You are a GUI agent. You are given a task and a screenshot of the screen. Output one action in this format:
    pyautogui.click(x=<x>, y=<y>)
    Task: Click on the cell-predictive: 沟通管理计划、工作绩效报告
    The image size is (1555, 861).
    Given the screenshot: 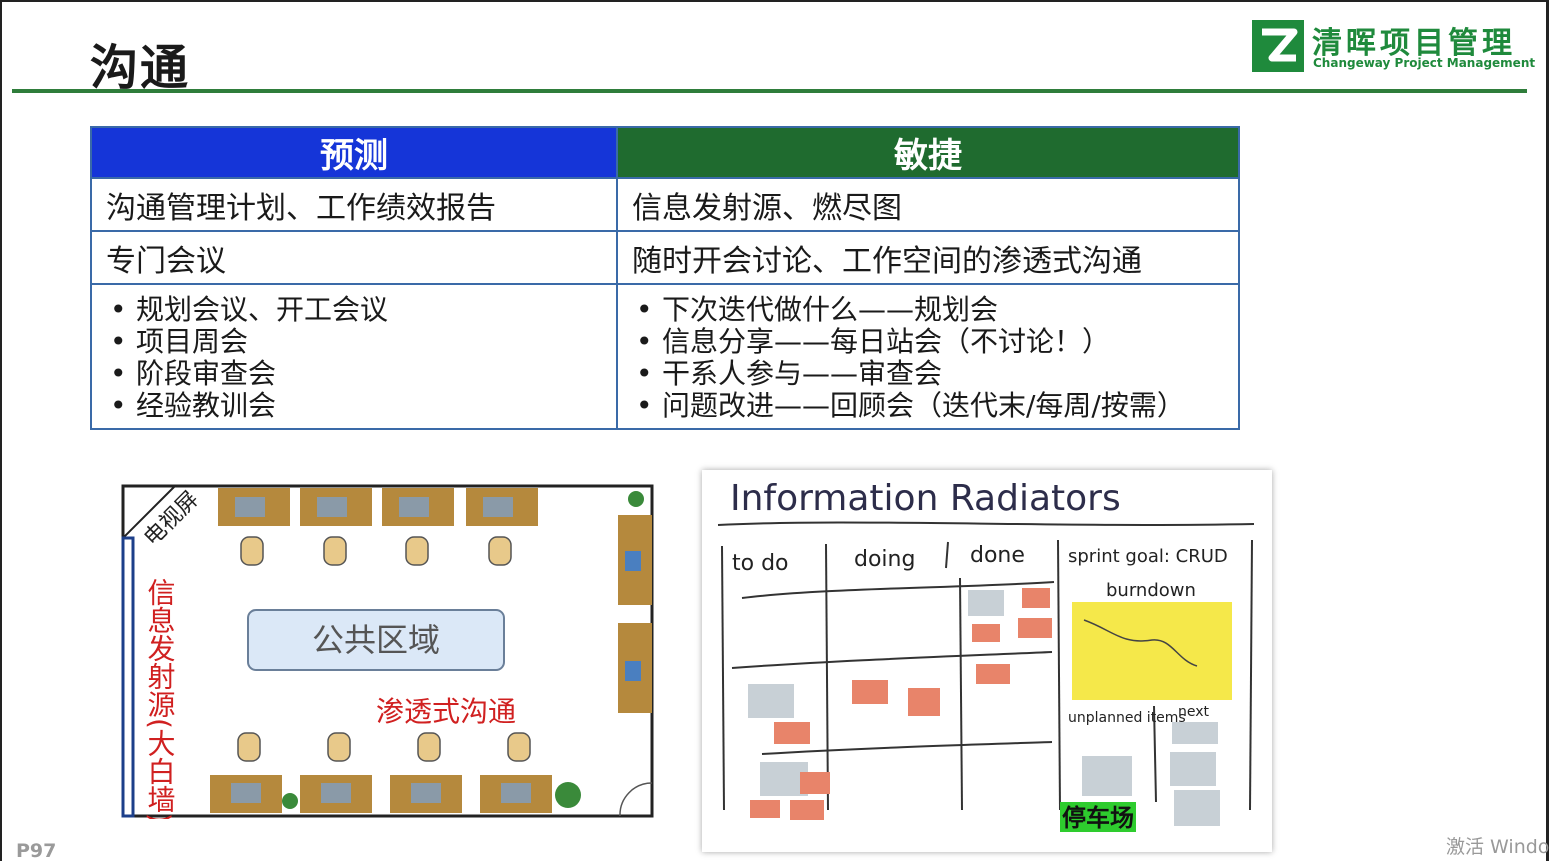 What is the action you would take?
    pyautogui.click(x=354, y=204)
    